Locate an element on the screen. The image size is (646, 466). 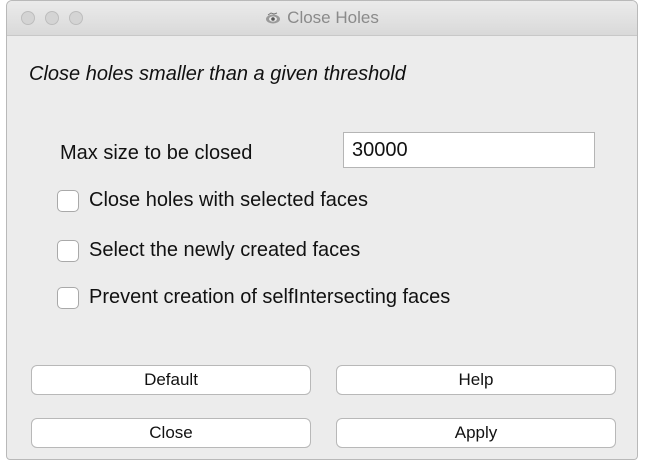
help-button: Help is located at coordinates (476, 380).